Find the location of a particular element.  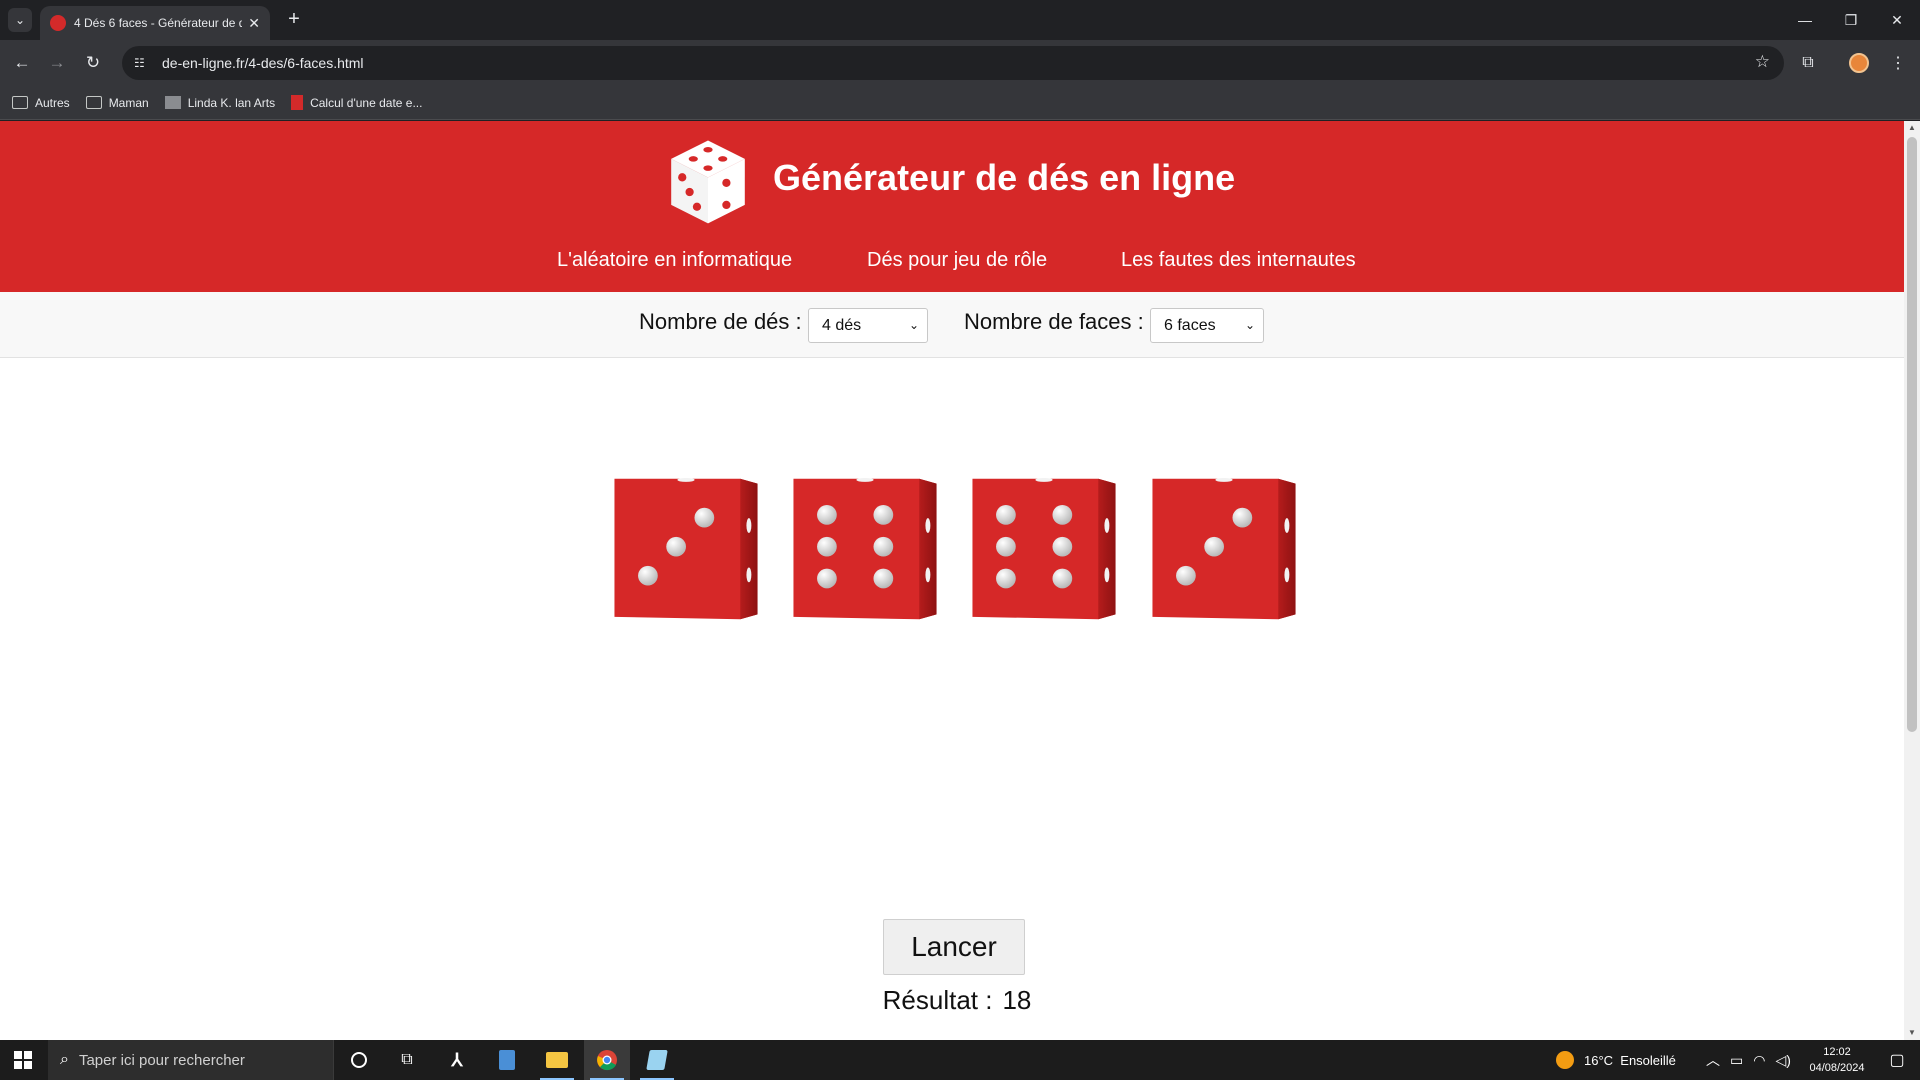

task-view-icon: ⧉ is located at coordinates (407, 1059).